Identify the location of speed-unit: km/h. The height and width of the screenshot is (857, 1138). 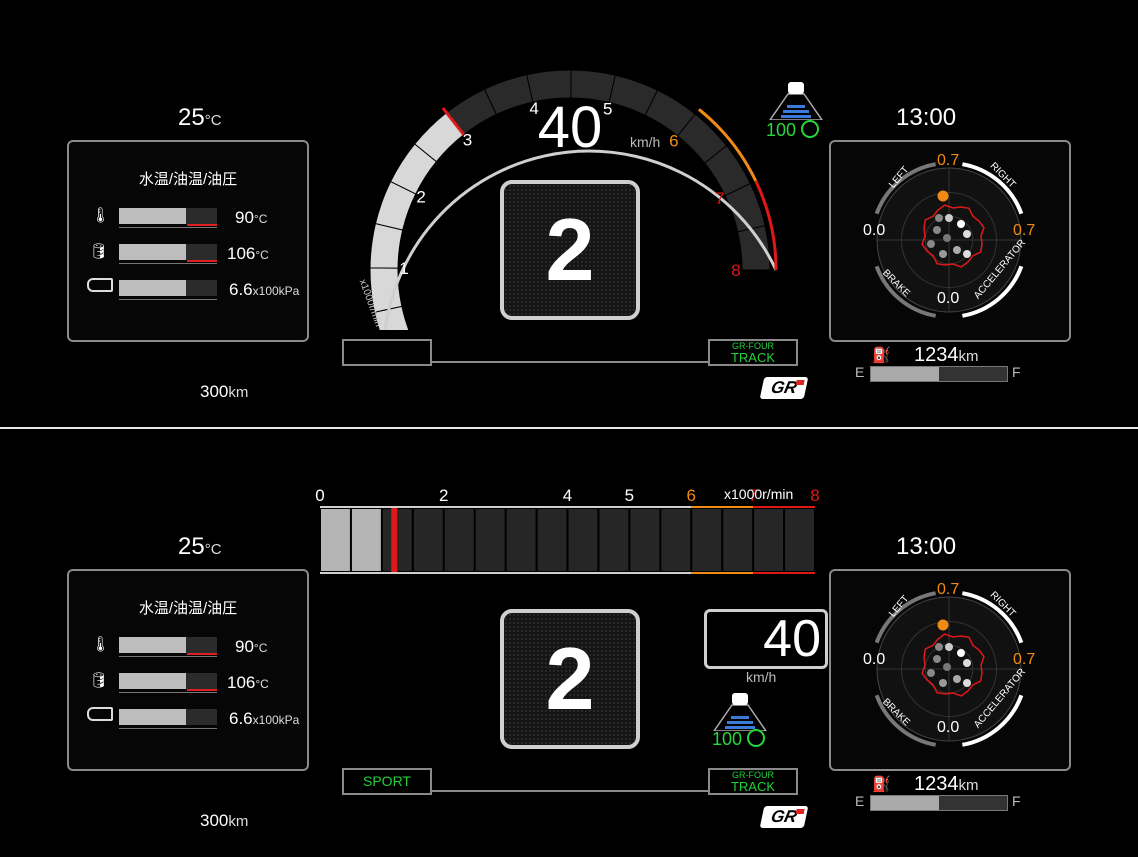
(645, 142).